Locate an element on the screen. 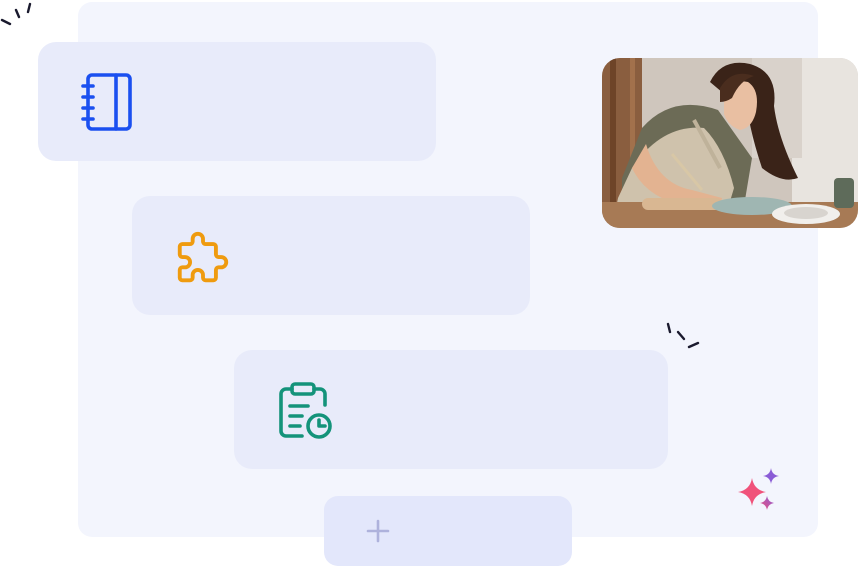 Image resolution: width=858 pixels, height=566 pixels. add-card-button is located at coordinates (448, 531).